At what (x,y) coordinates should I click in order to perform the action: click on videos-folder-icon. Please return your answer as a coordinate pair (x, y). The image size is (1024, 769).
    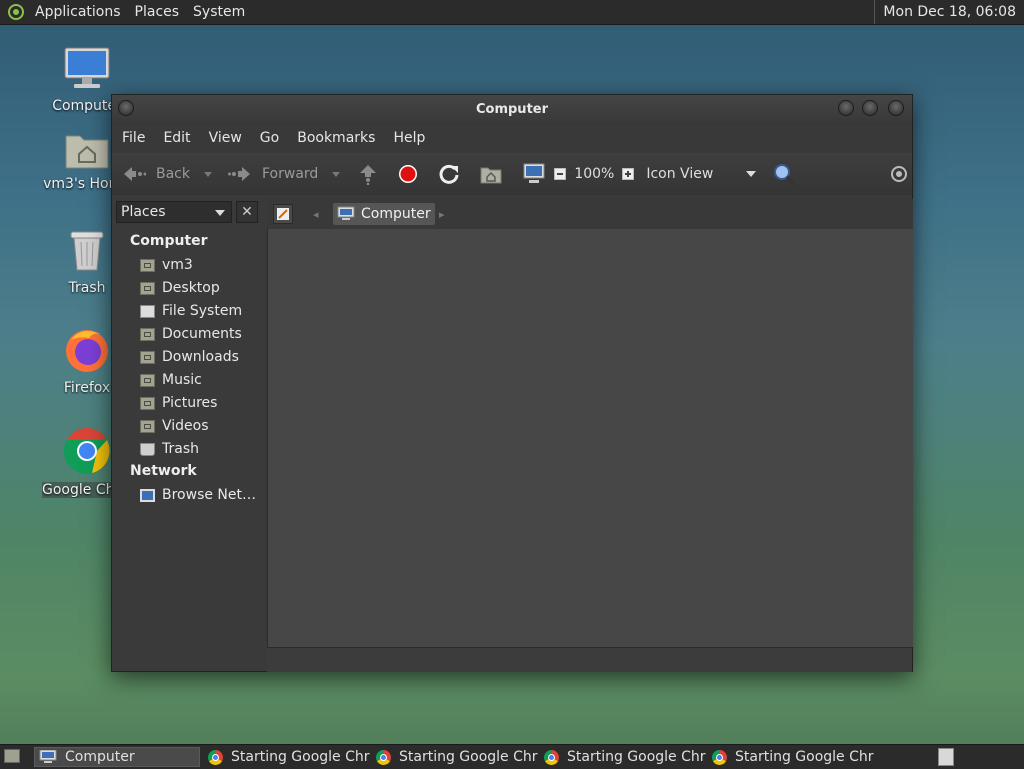
    Looking at the image, I should click on (147, 426).